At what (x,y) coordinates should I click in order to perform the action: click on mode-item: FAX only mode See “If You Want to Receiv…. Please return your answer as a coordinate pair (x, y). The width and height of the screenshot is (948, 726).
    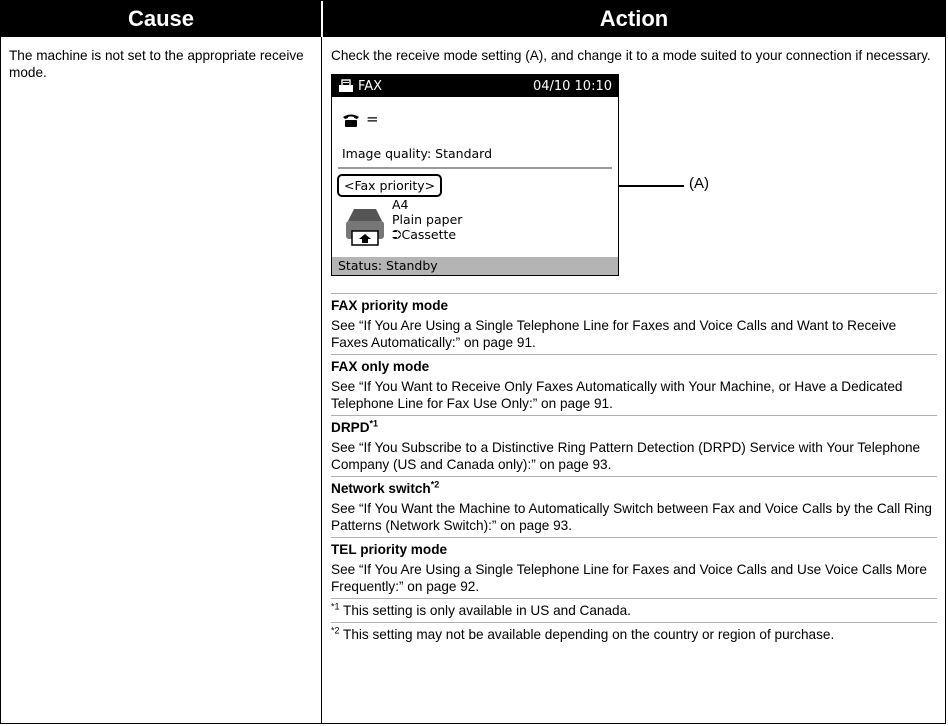
    Looking at the image, I should click on (634, 383).